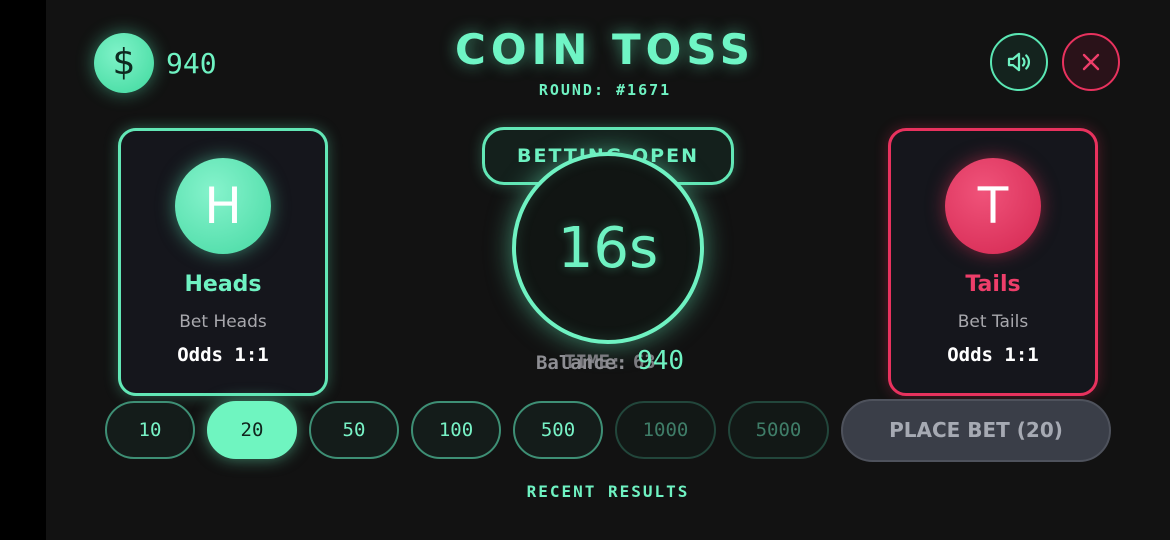 This screenshot has height=540, width=1170. I want to click on chip-5000-button: 5000, so click(778, 430).